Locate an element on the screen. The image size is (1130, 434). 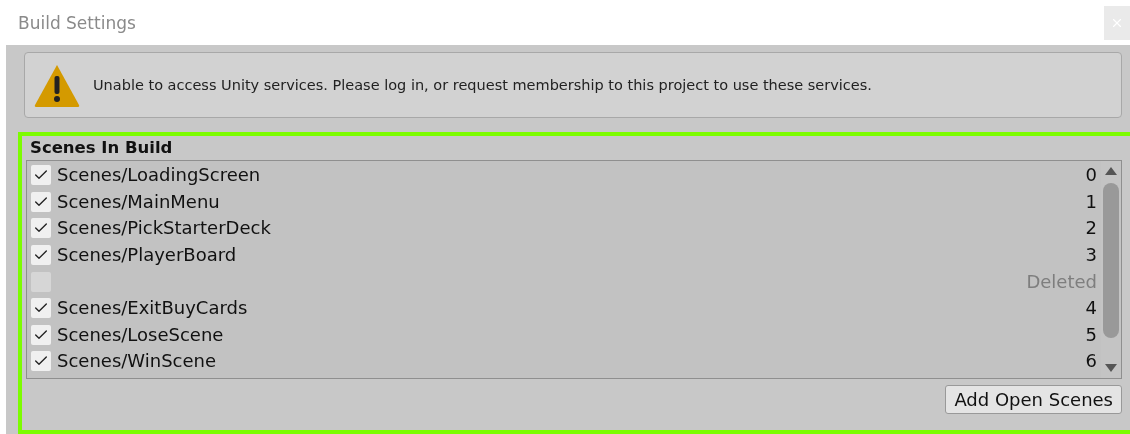
scene-name: Scenes/LoseScene is located at coordinates (568, 334).